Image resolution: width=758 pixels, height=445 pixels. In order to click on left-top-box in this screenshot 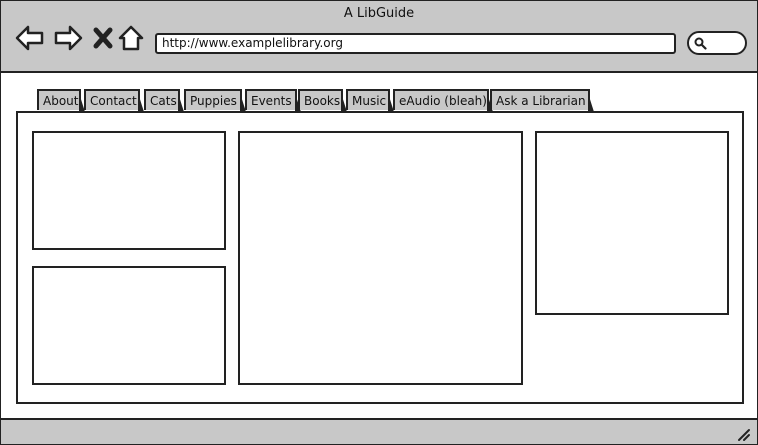, I will do `click(129, 190)`.